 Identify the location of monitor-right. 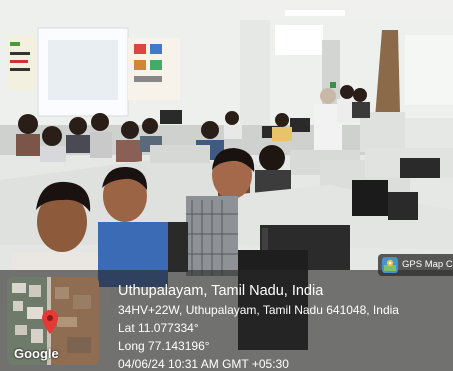
(420, 168).